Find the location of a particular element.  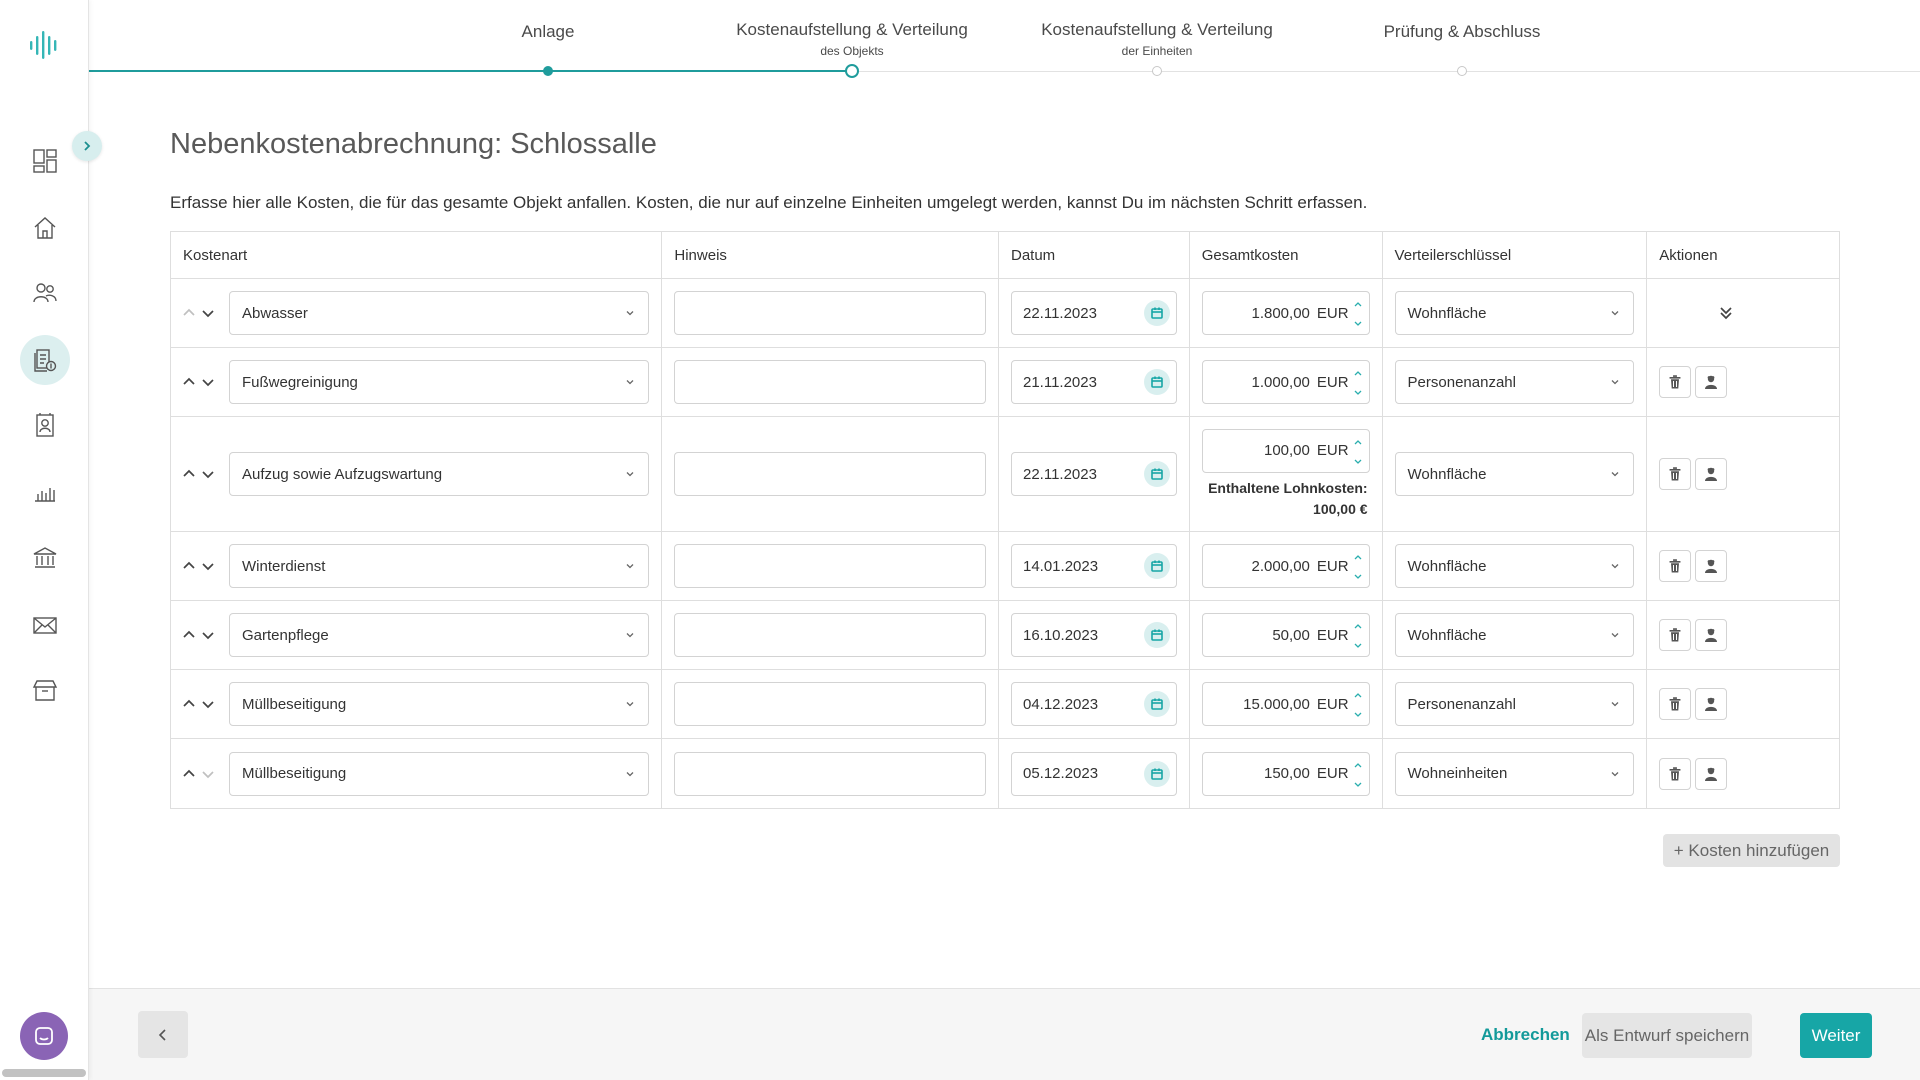

amount-input: 15.000,00 EUR is located at coordinates (1285, 704).